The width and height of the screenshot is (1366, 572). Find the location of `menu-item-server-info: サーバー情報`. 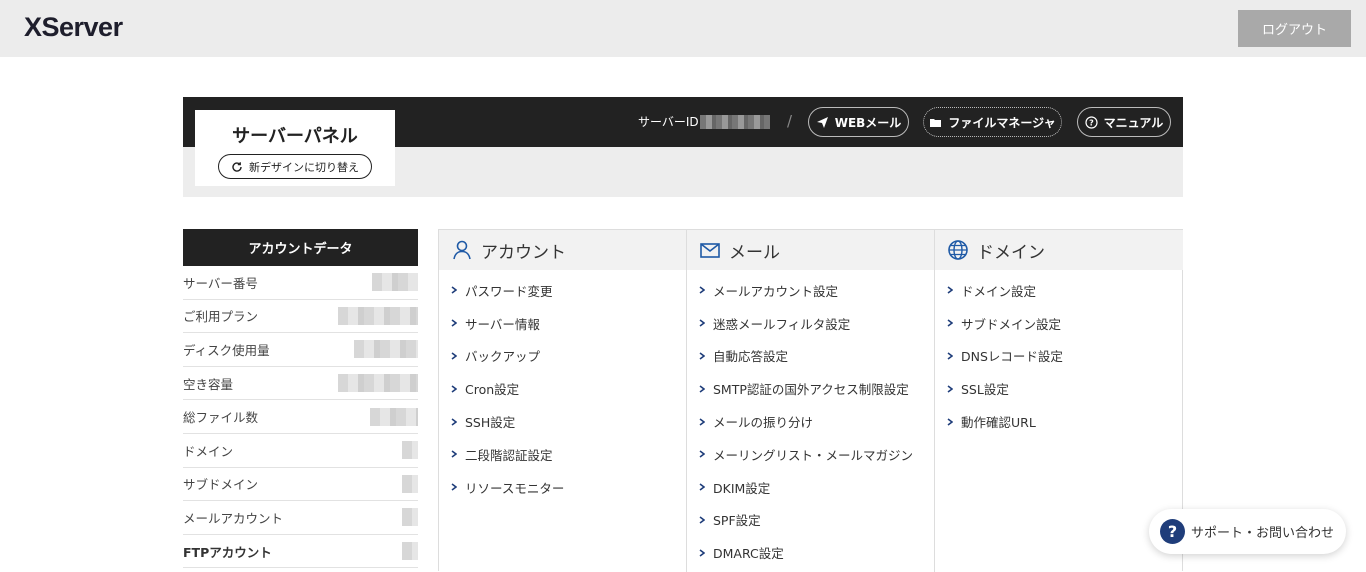

menu-item-server-info: サーバー情報 is located at coordinates (562, 323).